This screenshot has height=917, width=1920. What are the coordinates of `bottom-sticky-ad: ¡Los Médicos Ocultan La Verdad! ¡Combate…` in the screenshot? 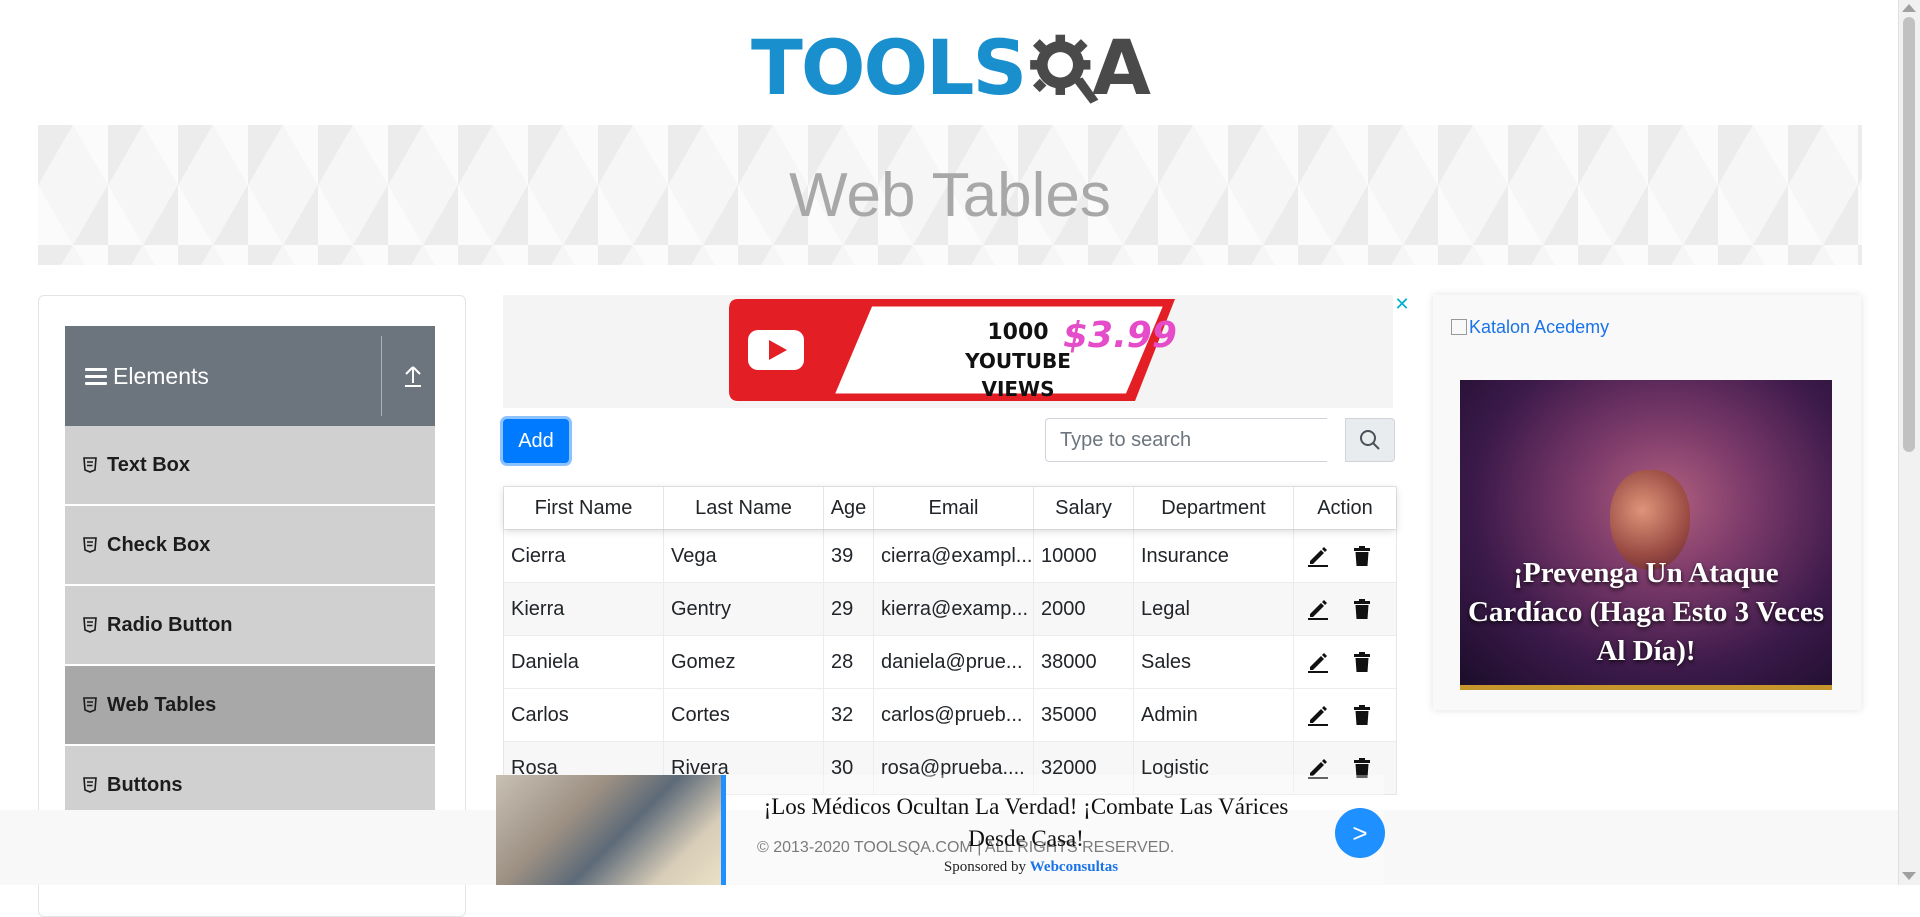 It's located at (940, 830).